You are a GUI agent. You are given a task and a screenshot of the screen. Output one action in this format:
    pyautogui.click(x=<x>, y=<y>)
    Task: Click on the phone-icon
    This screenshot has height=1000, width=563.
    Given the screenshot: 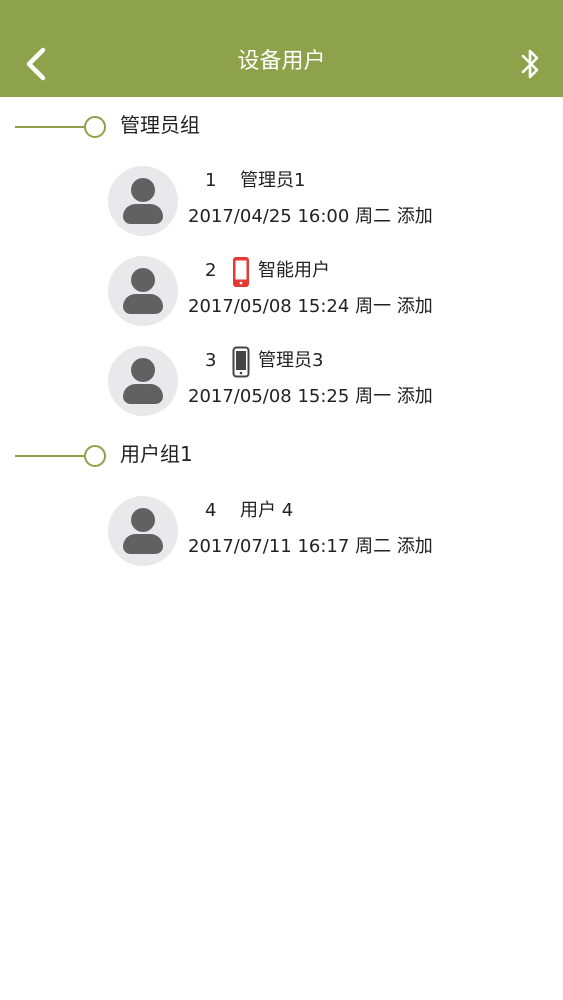 What is the action you would take?
    pyautogui.click(x=241, y=362)
    